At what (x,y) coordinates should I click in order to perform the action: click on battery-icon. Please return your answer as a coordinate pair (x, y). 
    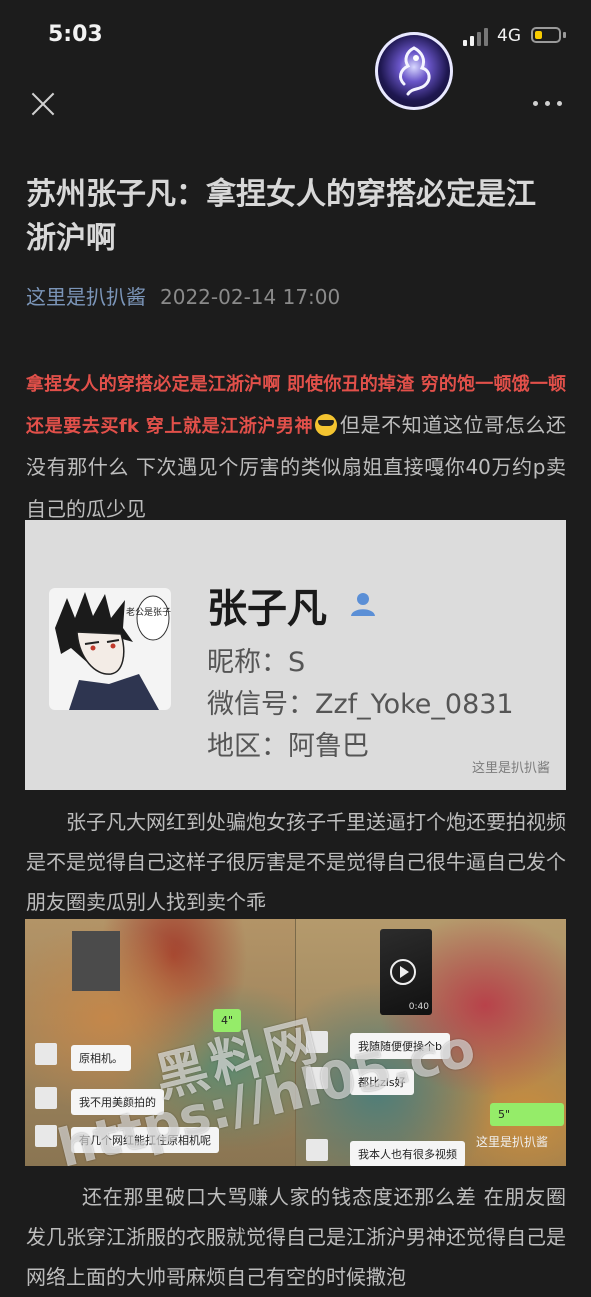
    Looking at the image, I should click on (546, 35).